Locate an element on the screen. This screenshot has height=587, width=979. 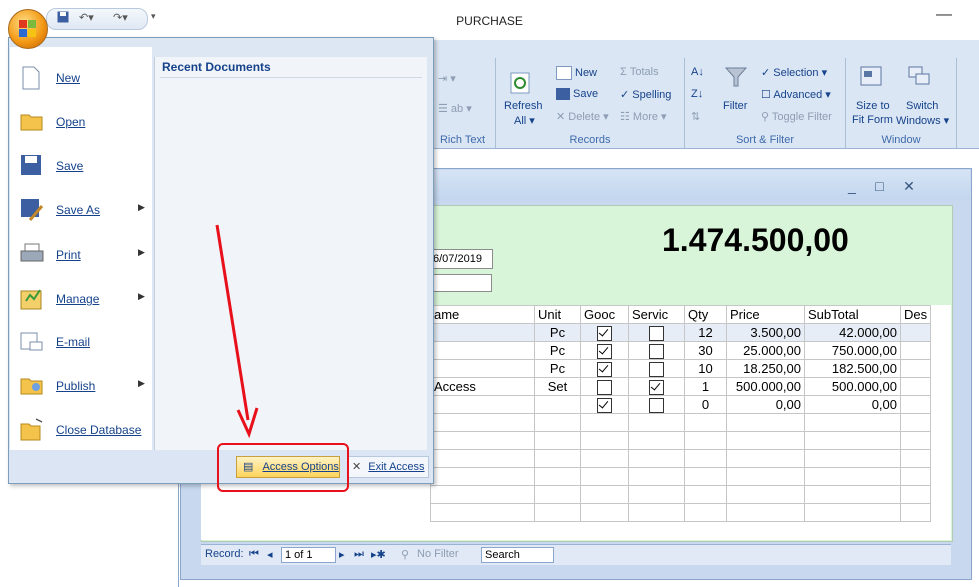
office-button is located at coordinates (28, 29).